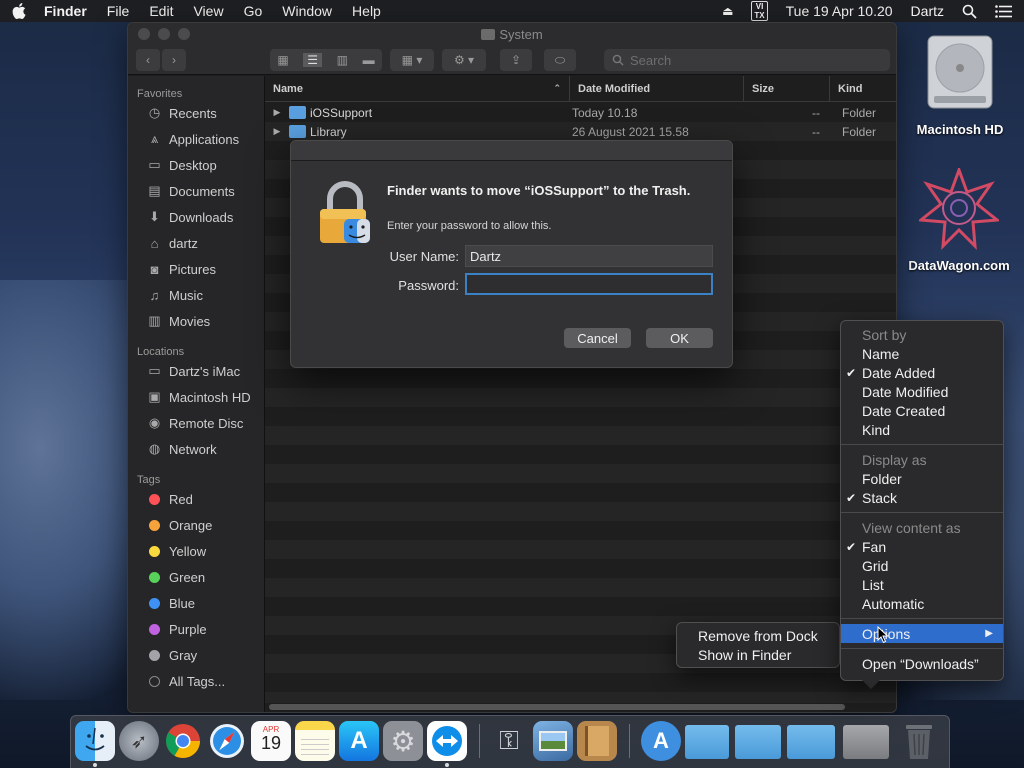 Image resolution: width=1024 pixels, height=768 pixels. What do you see at coordinates (922, 372) in the screenshot?
I see `menu-item-sort-date-added: ✔ Date Added` at bounding box center [922, 372].